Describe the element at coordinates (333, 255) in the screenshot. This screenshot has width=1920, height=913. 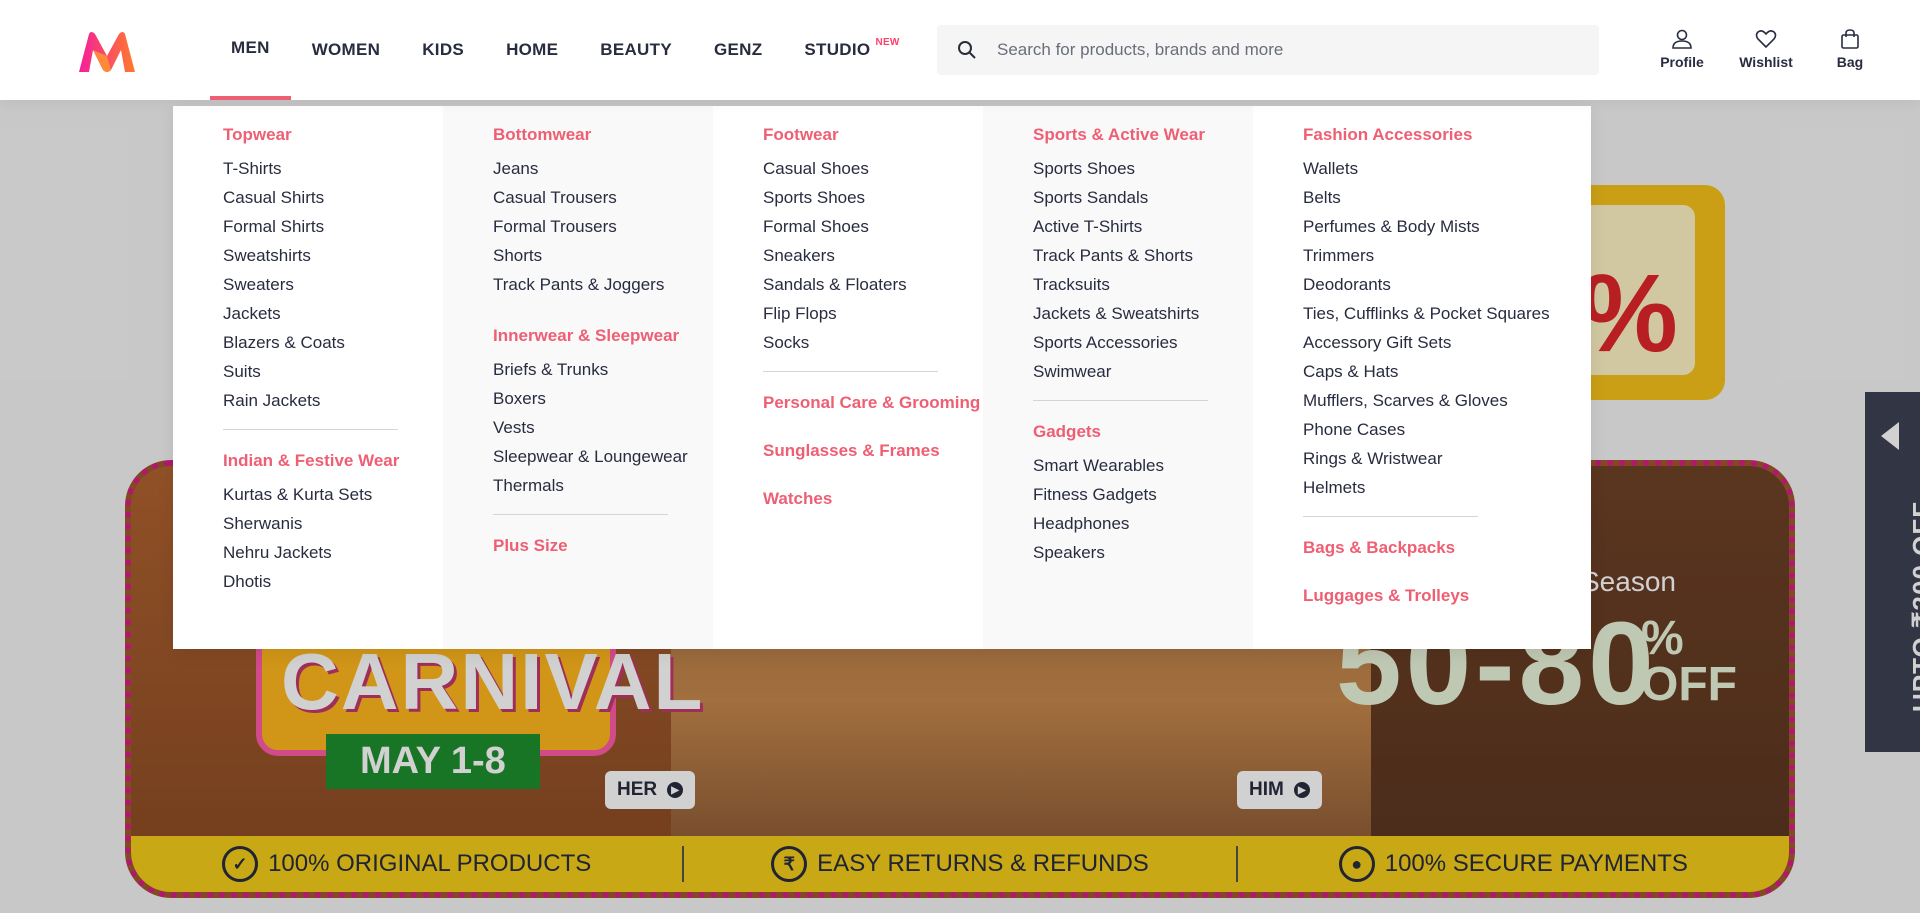
I see `menu-link: Sweatshirts` at that location.